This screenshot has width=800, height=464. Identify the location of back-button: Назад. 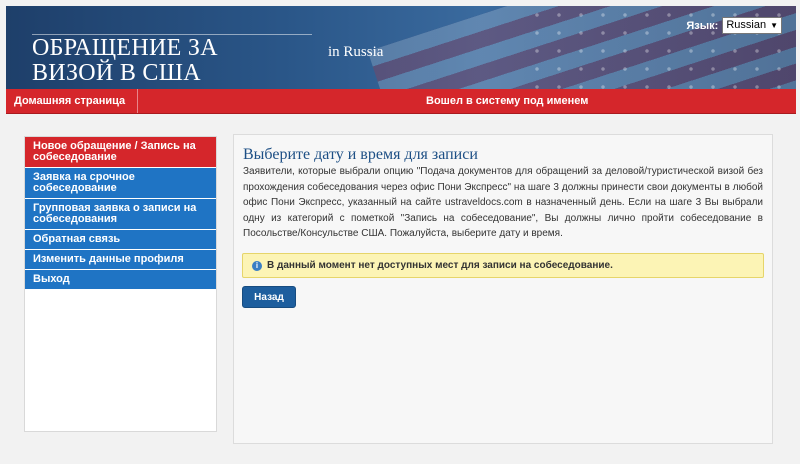
(269, 297).